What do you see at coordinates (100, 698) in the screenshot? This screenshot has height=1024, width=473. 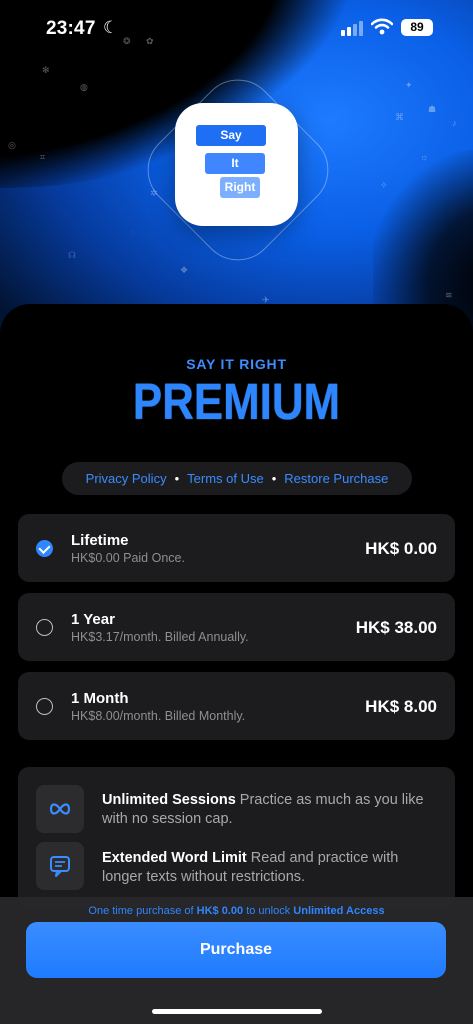 I see `plan-name: 1 Month` at bounding box center [100, 698].